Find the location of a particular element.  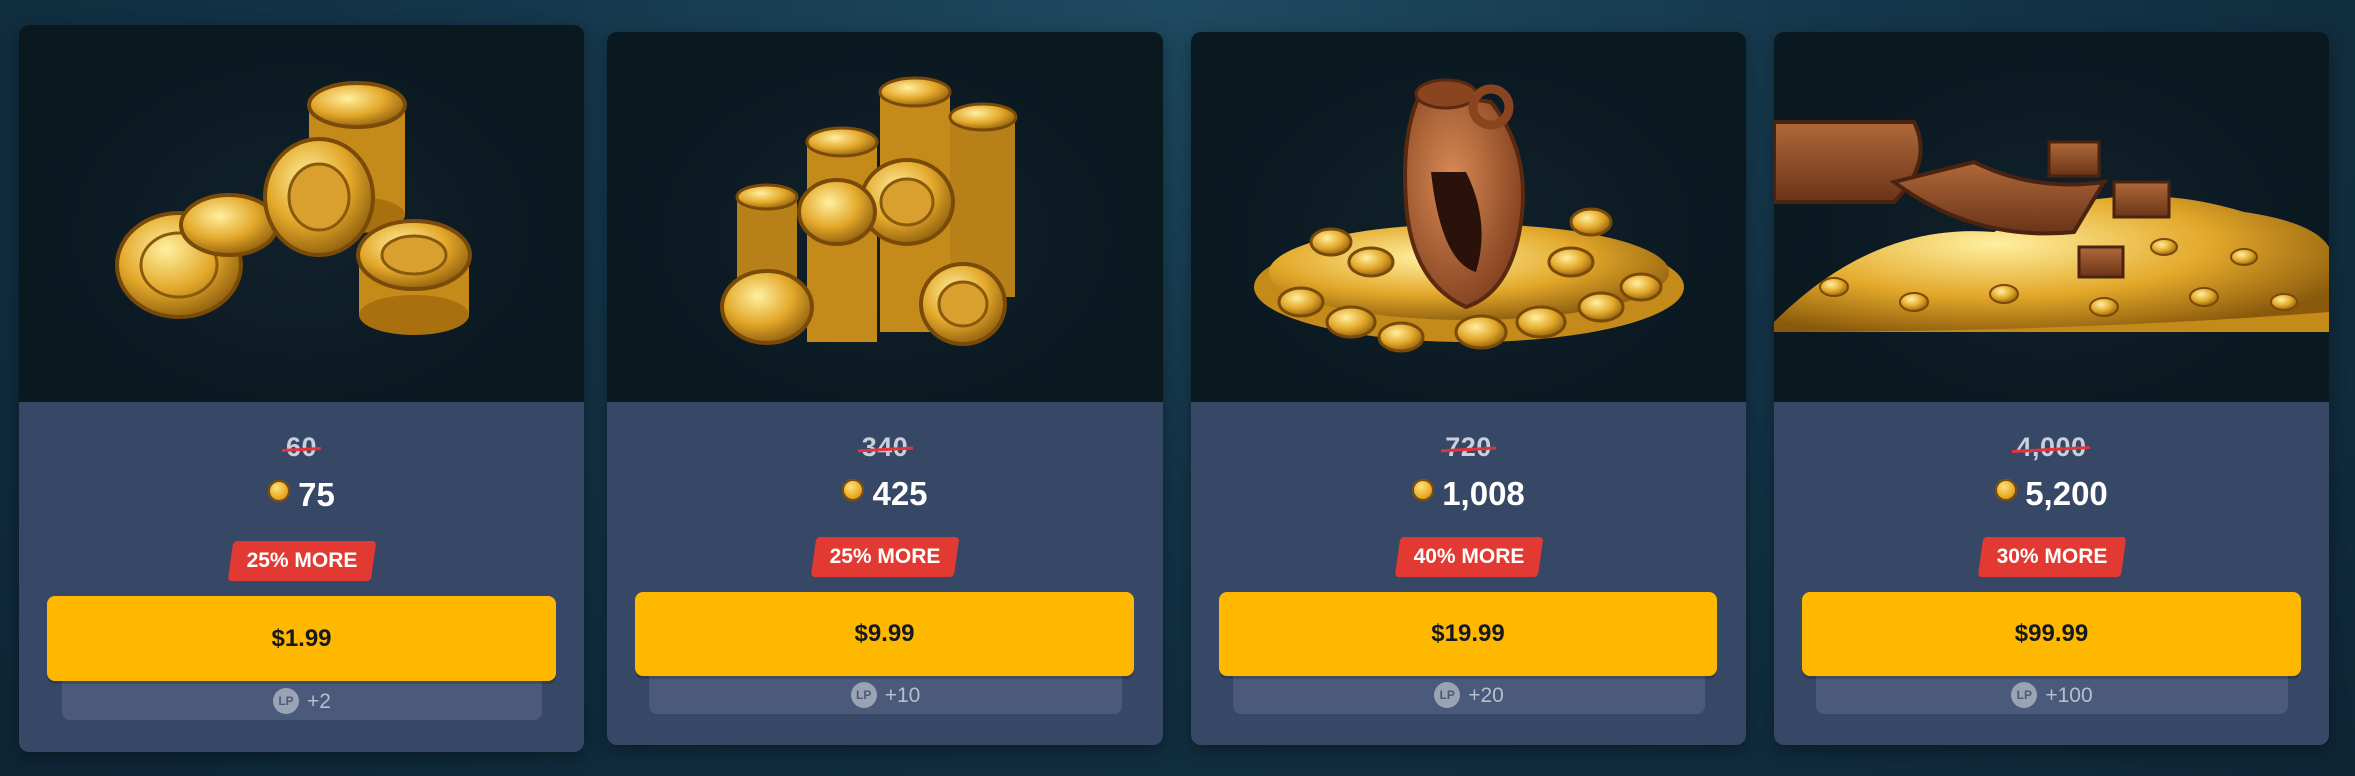

buy-button-1: $1.99 is located at coordinates (301, 638).